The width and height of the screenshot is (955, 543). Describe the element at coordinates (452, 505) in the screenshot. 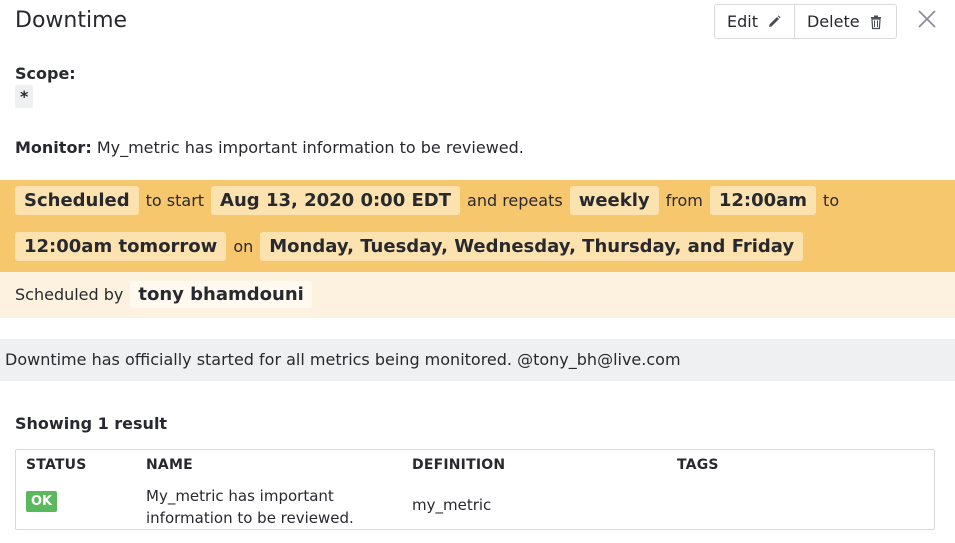

I see `monitor-definition: my_metric` at that location.